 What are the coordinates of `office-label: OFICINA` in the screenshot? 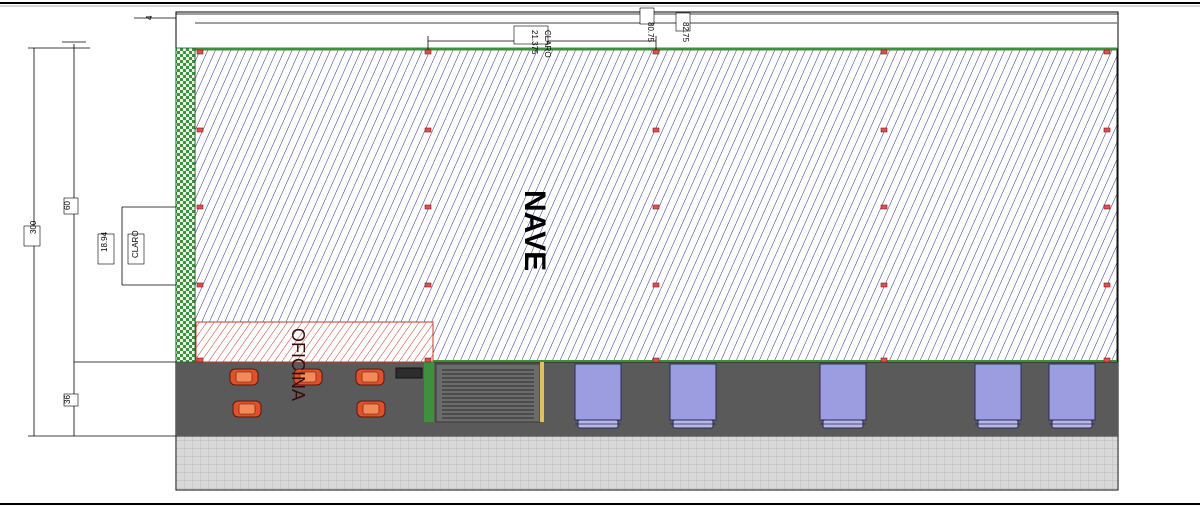 It's located at (298, 364).